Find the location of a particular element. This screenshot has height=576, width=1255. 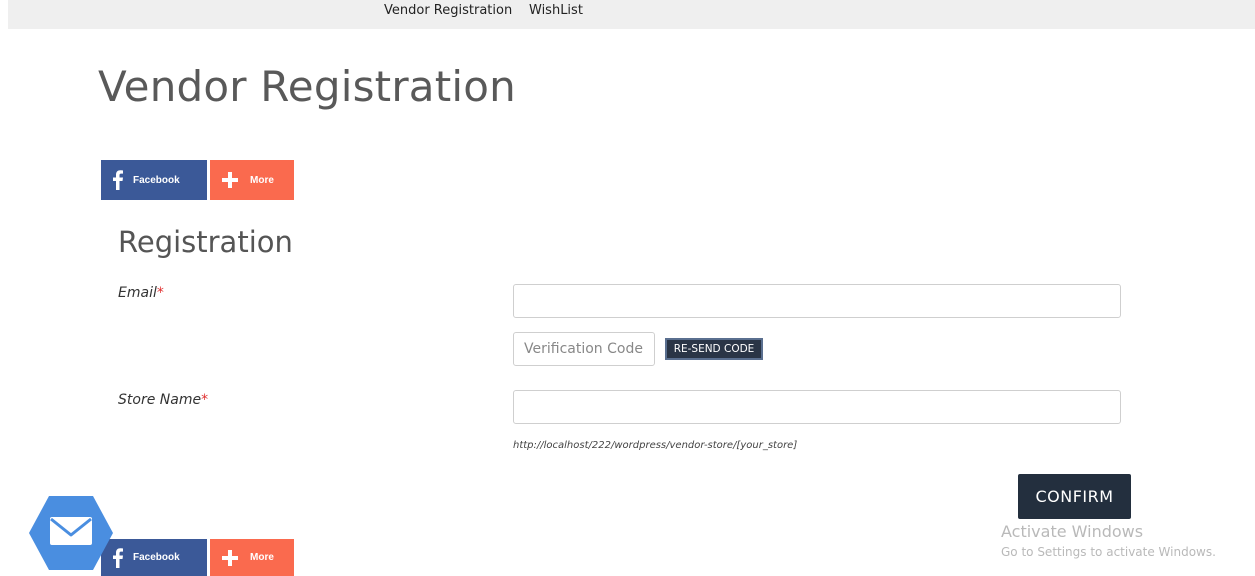

facebook-share-button: Facebook is located at coordinates (154, 180).